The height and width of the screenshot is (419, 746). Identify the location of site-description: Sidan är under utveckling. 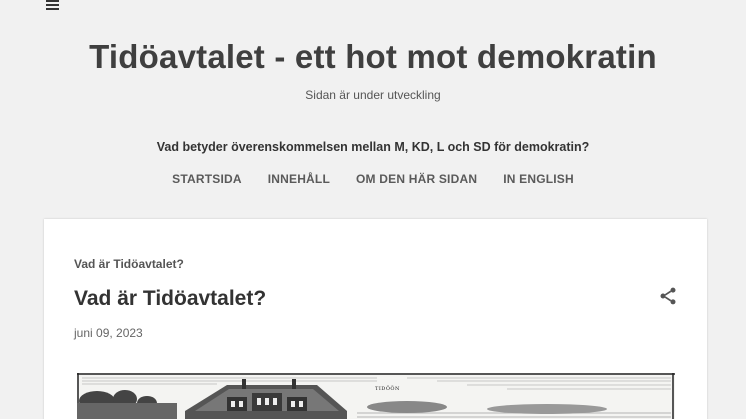
(373, 95).